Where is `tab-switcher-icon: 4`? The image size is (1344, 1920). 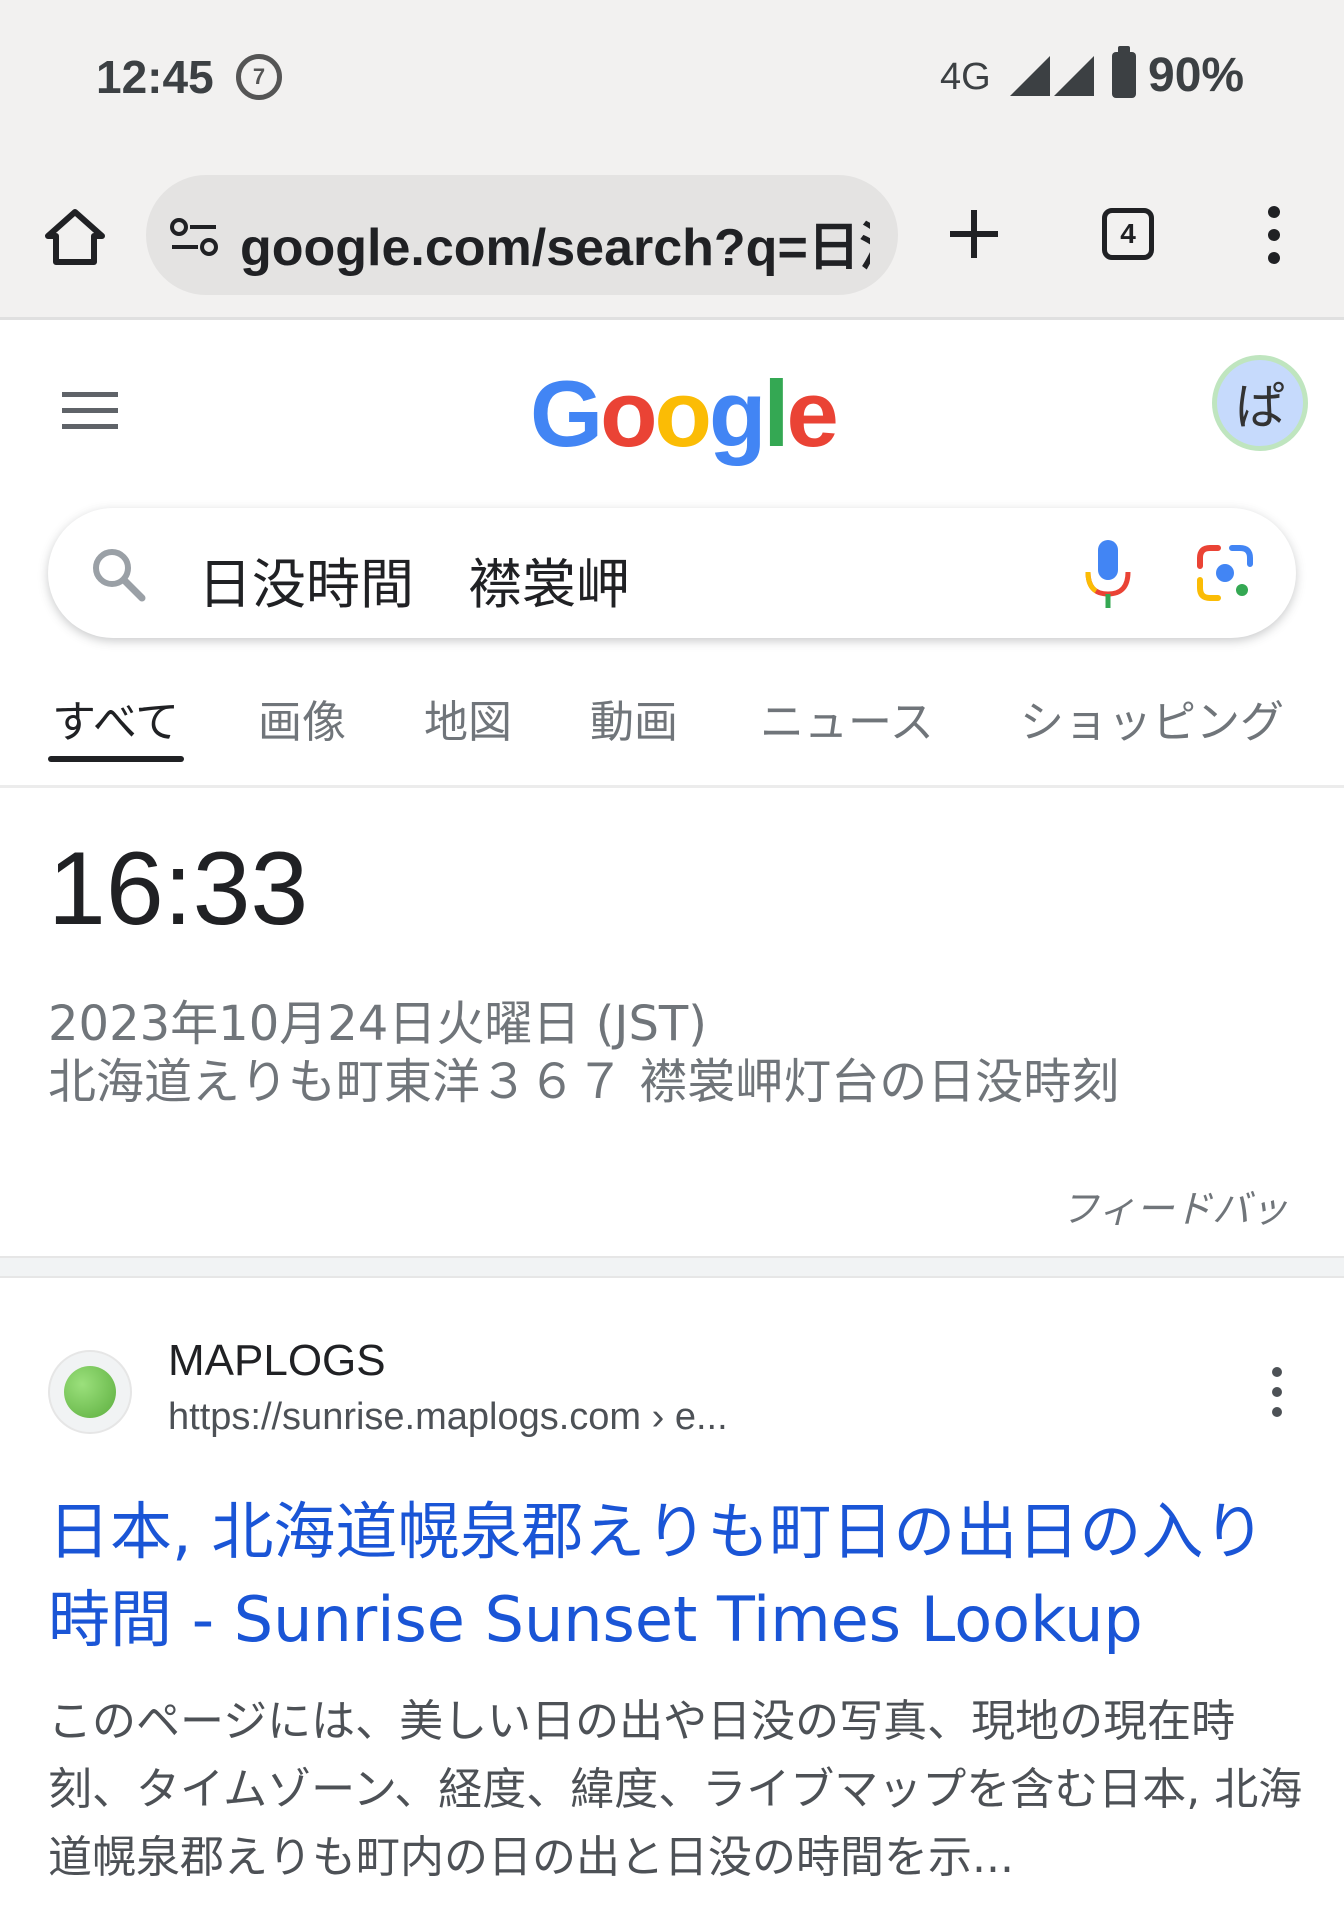
tab-switcher-icon: 4 is located at coordinates (1128, 234).